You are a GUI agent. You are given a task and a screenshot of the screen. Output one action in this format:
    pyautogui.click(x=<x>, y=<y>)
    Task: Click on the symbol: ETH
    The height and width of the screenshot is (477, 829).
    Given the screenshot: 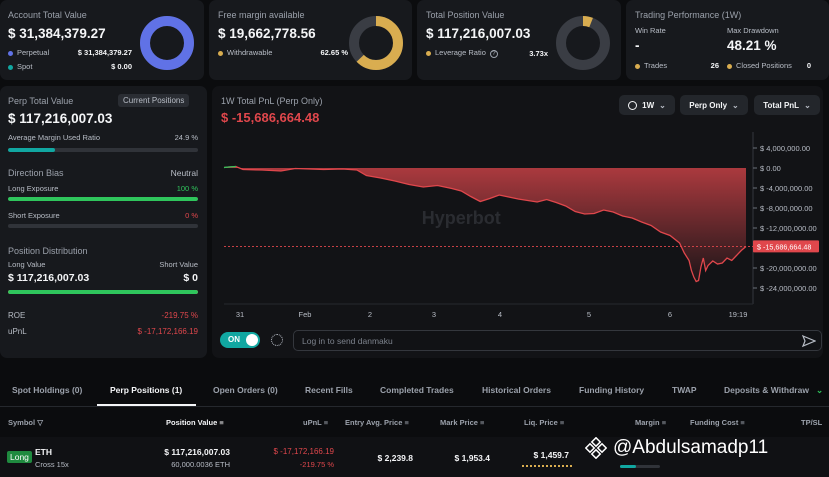 What is the action you would take?
    pyautogui.click(x=43, y=452)
    